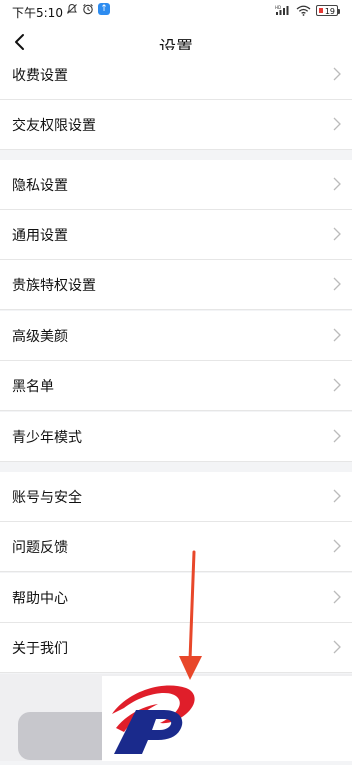 The width and height of the screenshot is (352, 765). What do you see at coordinates (33, 387) in the screenshot?
I see `menu-item-label: 黑名单` at bounding box center [33, 387].